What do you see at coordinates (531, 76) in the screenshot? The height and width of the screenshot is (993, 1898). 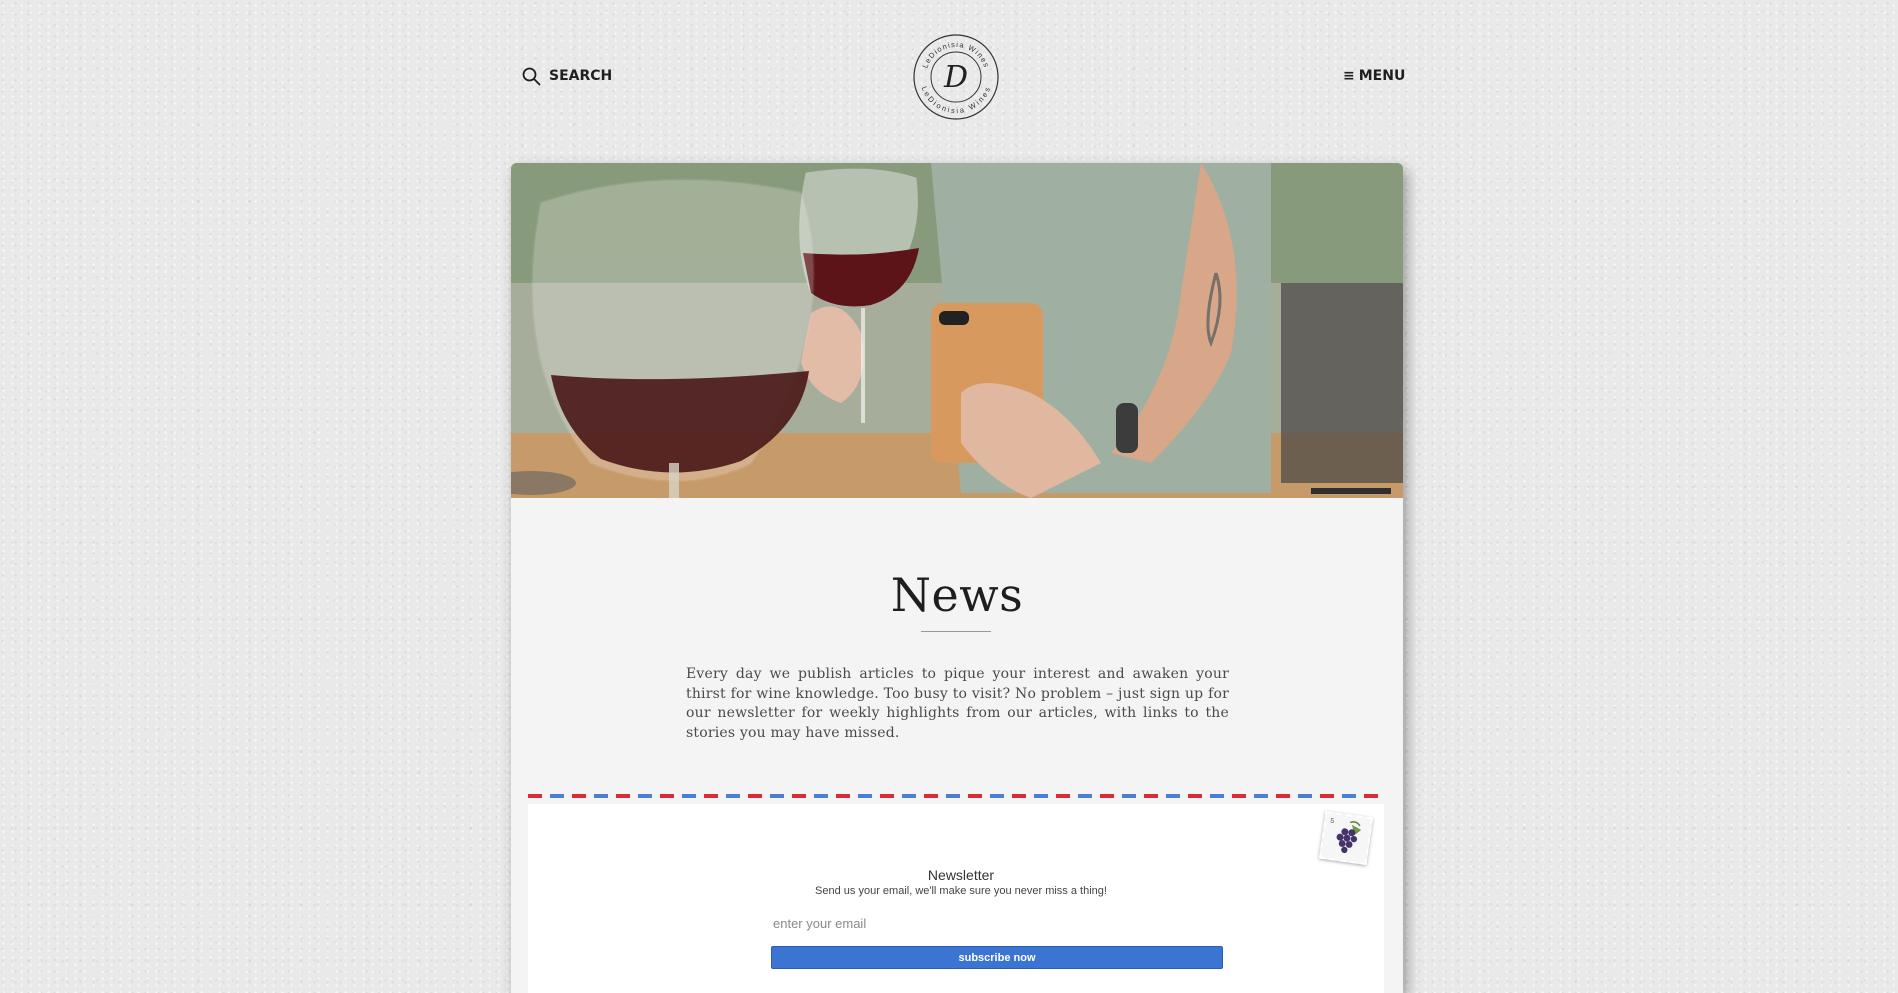 I see `search-icon` at bounding box center [531, 76].